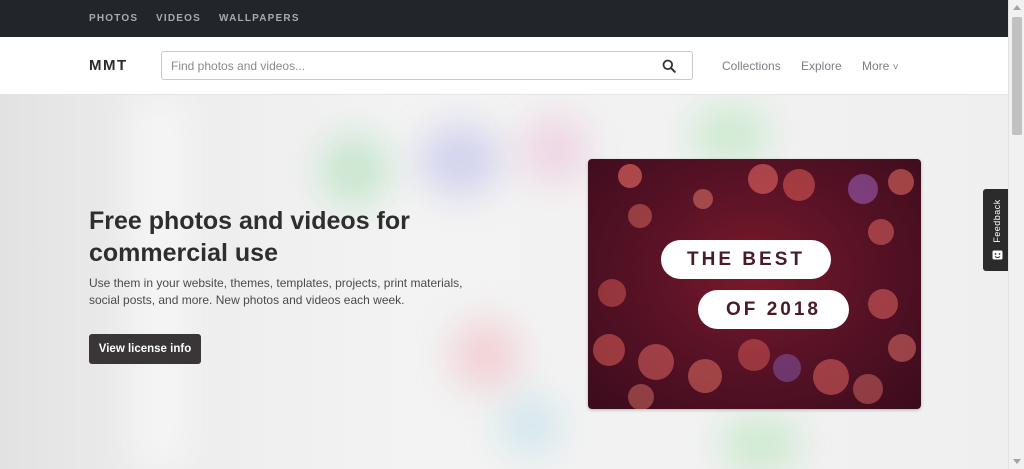 Image resolution: width=1024 pixels, height=469 pixels. Describe the element at coordinates (406, 66) in the screenshot. I see `search-input` at that location.